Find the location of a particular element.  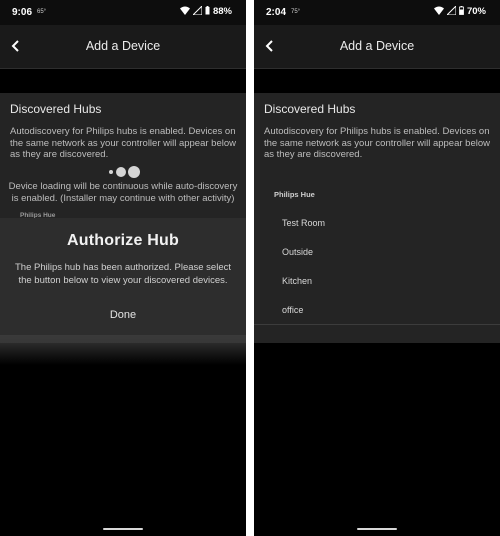

device-item: Outside is located at coordinates (297, 252).